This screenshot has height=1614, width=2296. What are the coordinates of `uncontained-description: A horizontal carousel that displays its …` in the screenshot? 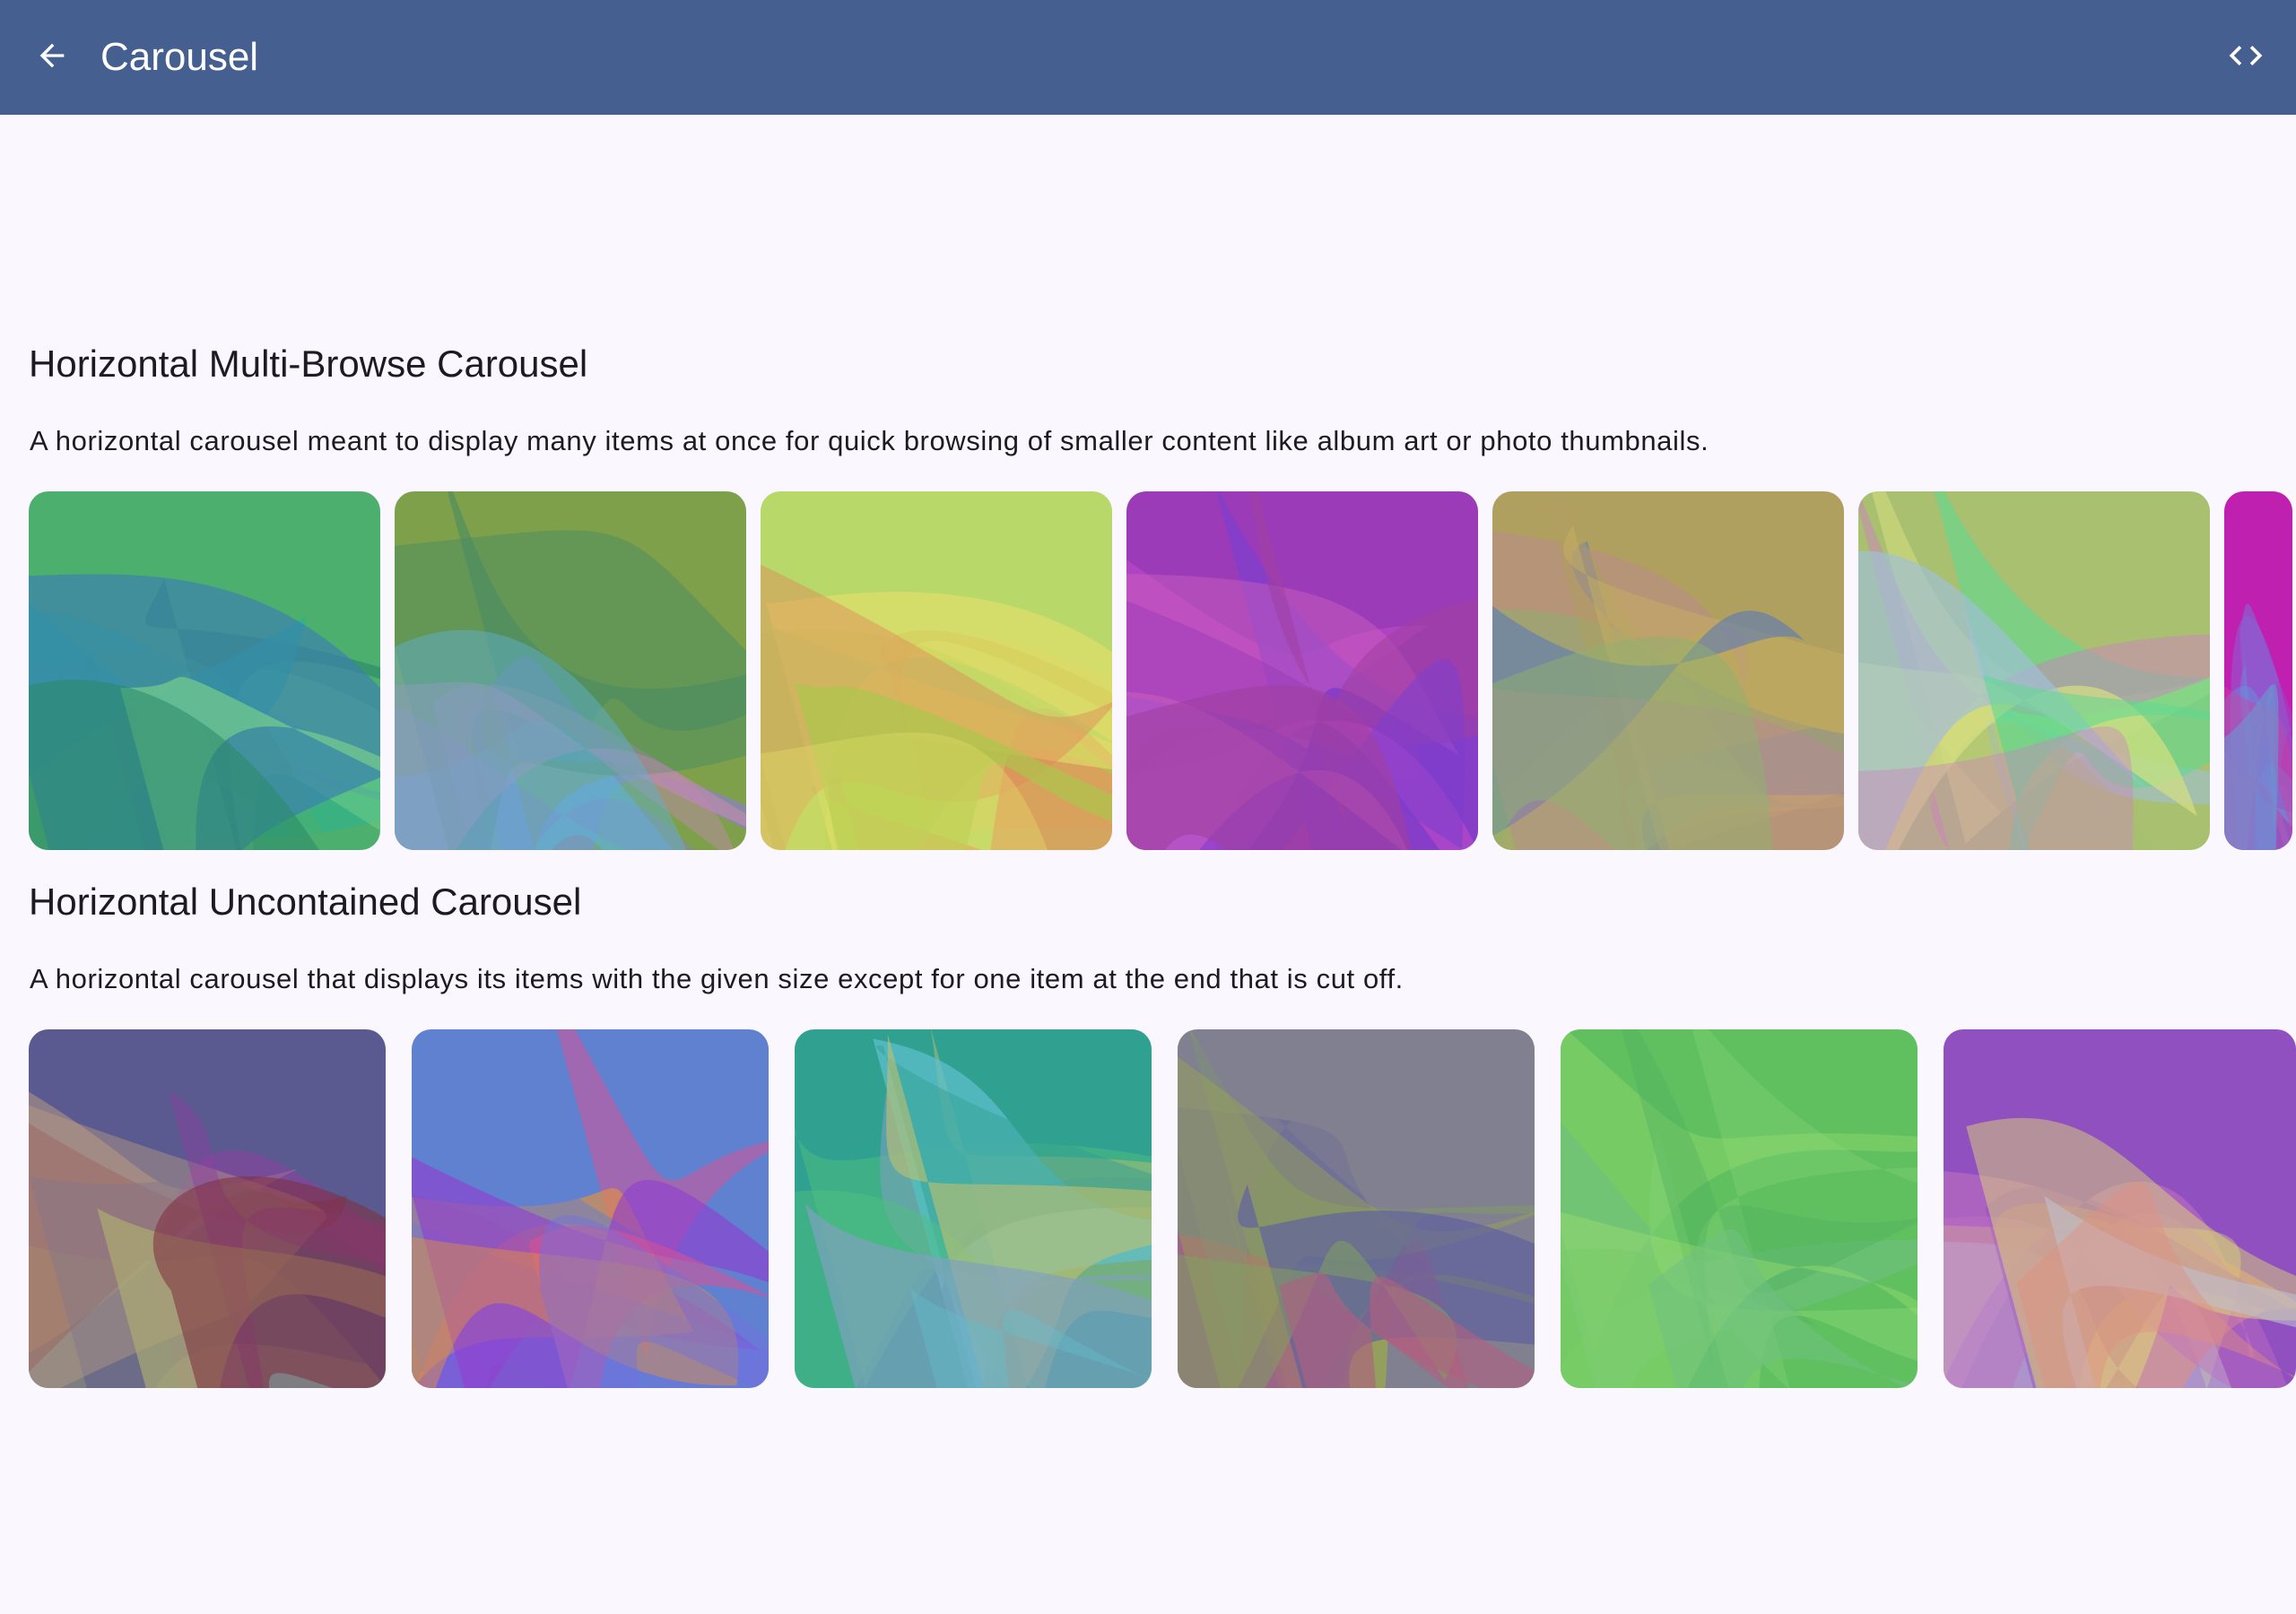 It's located at (717, 978).